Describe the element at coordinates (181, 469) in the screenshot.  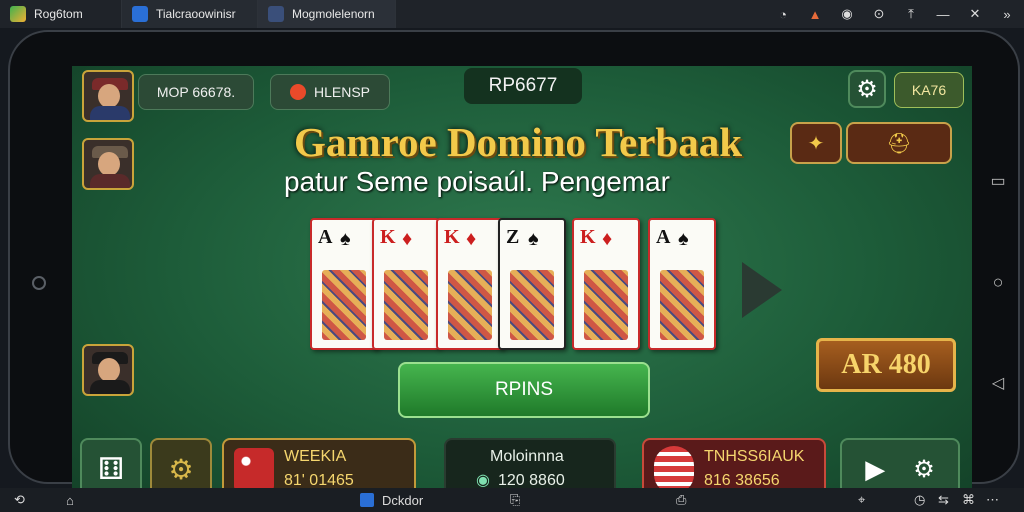
I see `gear-gold-icon: ⚙` at that location.